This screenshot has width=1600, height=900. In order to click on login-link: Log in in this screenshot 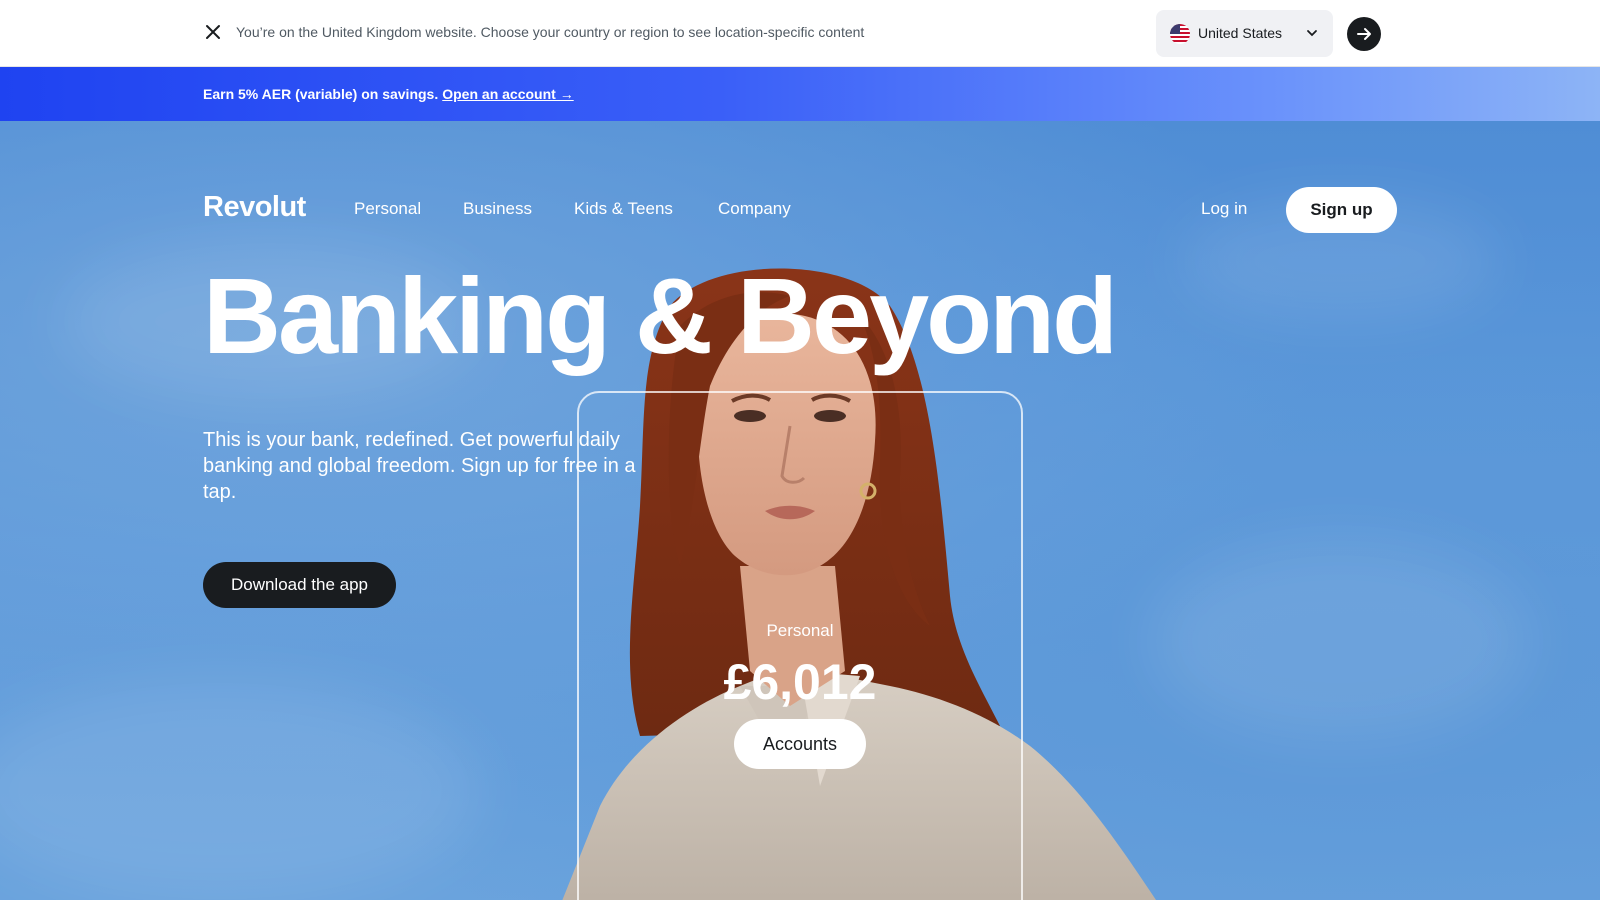, I will do `click(1224, 209)`.